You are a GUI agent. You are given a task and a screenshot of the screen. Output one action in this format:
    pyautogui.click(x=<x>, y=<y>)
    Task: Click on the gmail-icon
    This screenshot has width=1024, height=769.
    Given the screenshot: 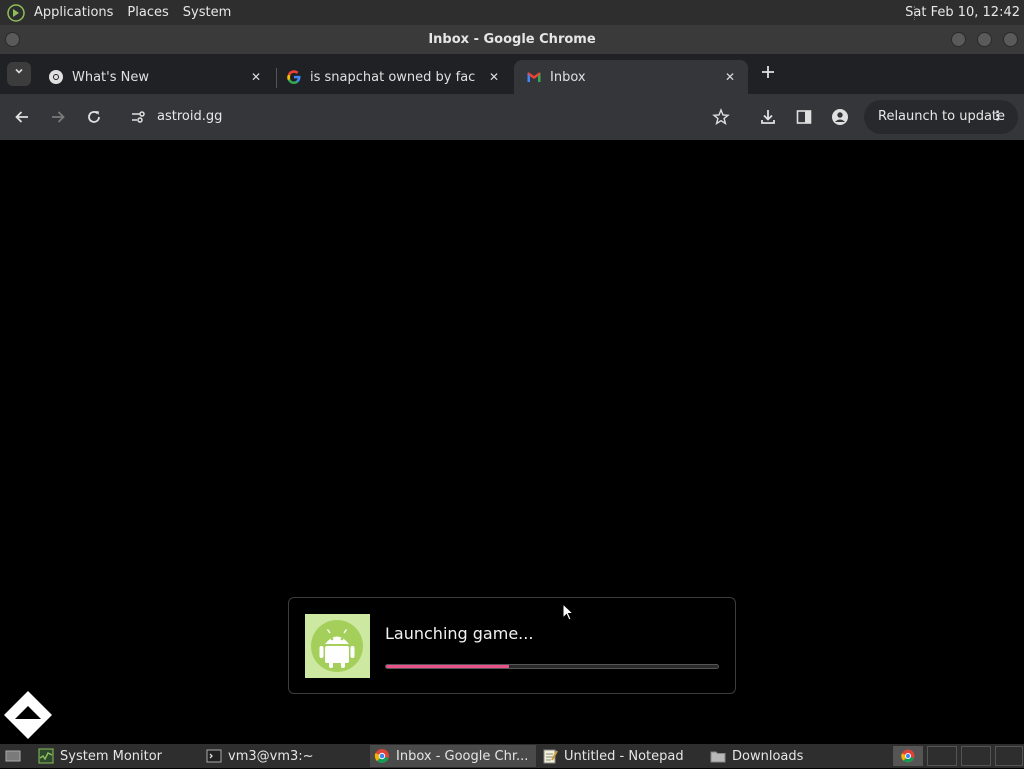 What is the action you would take?
    pyautogui.click(x=534, y=77)
    